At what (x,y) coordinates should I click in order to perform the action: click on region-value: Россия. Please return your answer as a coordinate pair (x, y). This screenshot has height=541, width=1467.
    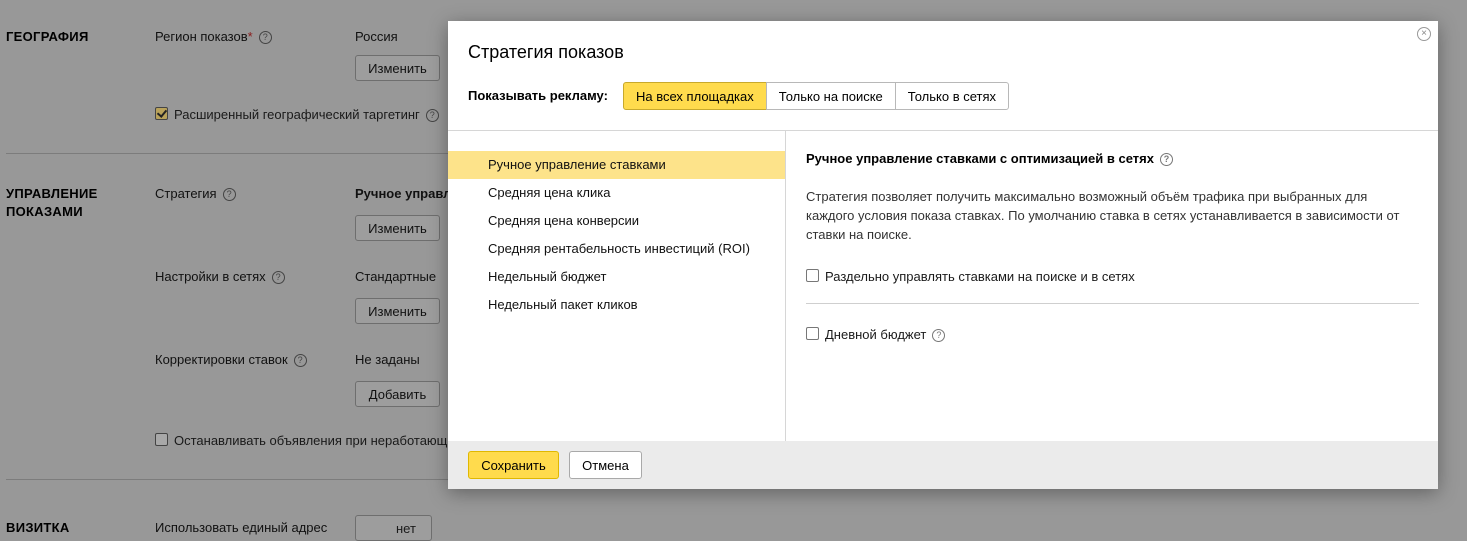
    Looking at the image, I should click on (376, 36).